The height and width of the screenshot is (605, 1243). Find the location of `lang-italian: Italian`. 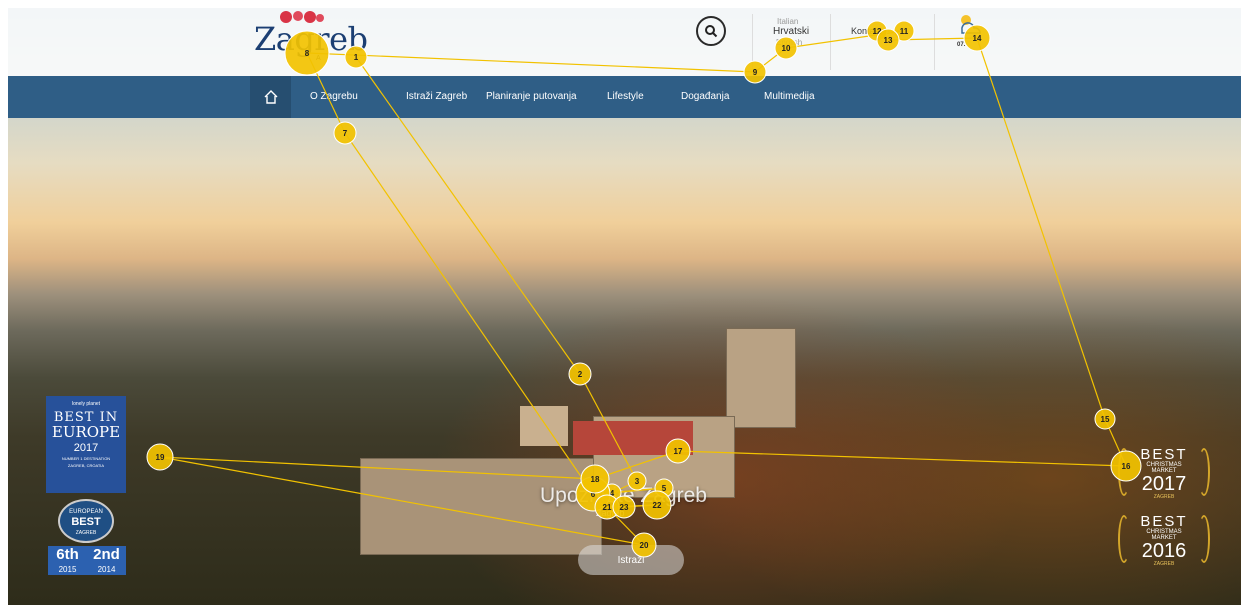

lang-italian: Italian is located at coordinates (787, 21).